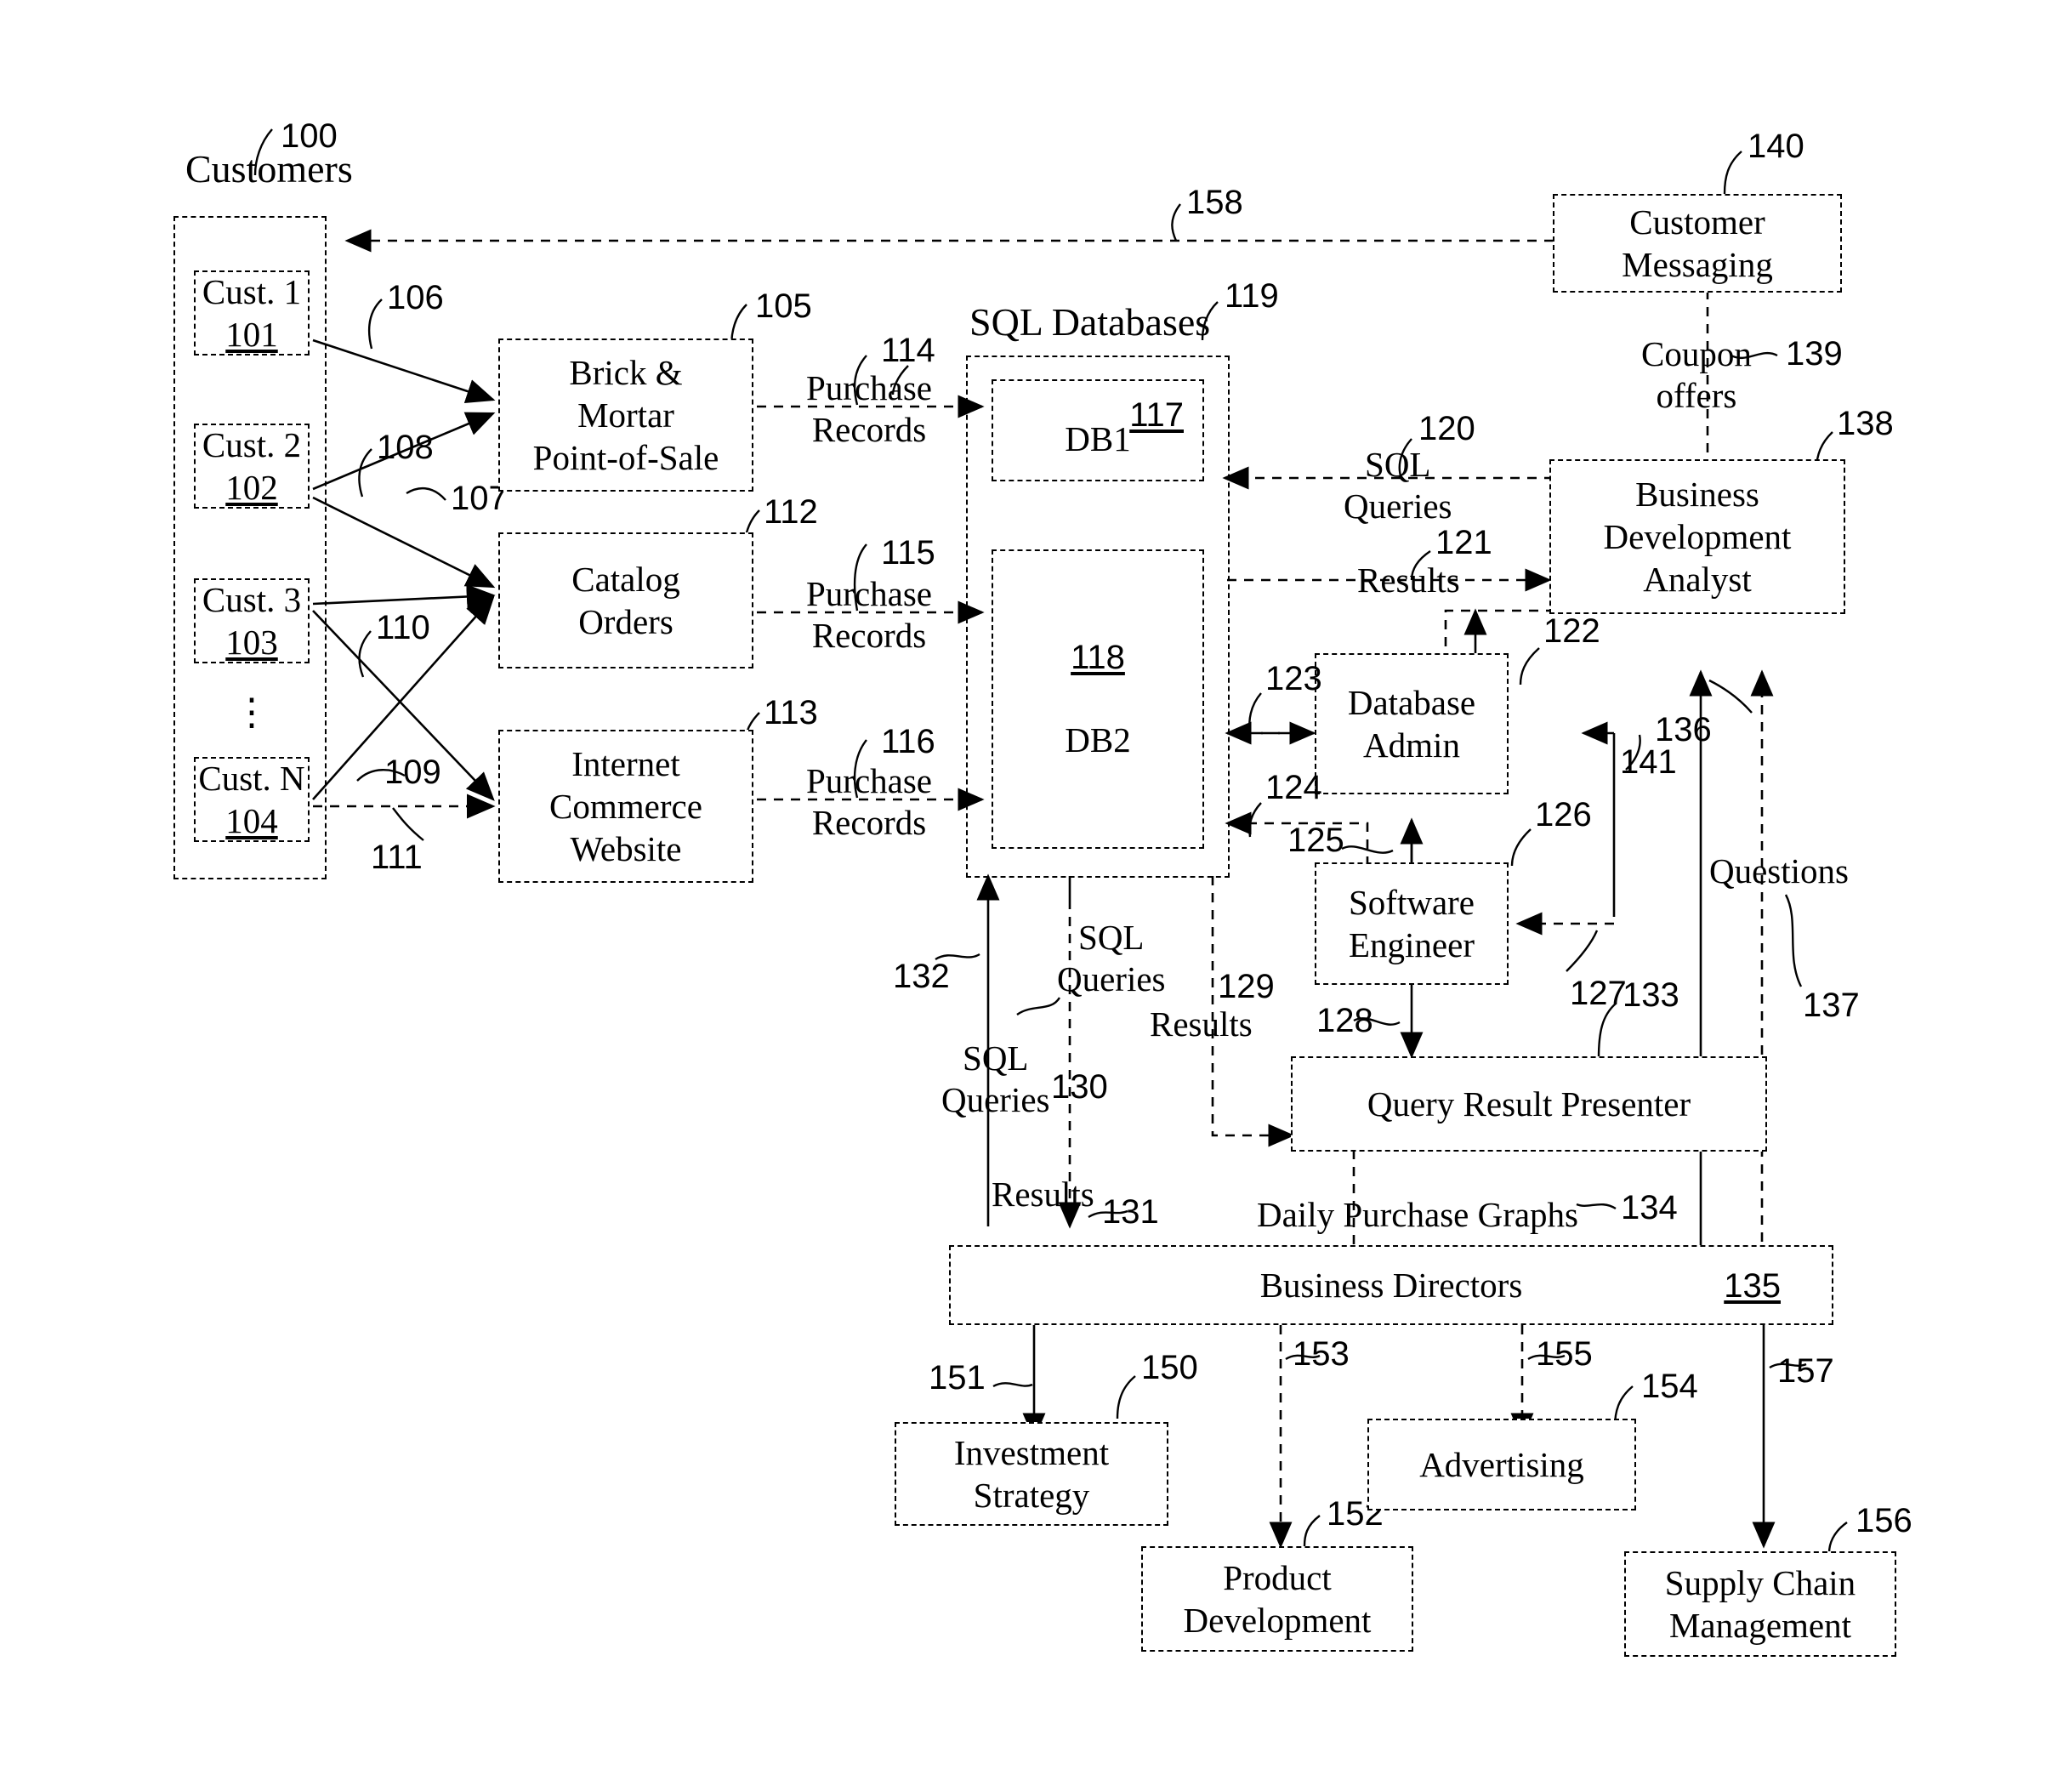  Describe the element at coordinates (1446, 428) in the screenshot. I see `ref-120: 120` at that location.